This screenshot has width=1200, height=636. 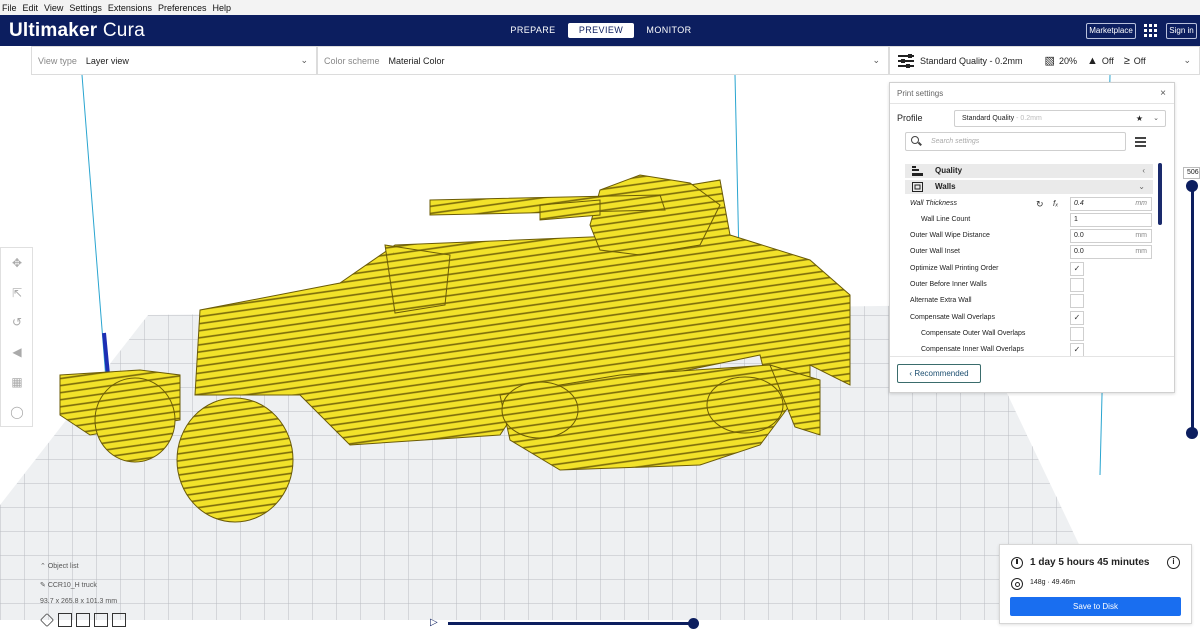 What do you see at coordinates (693, 623) in the screenshot?
I see `simulation-slider-handle` at bounding box center [693, 623].